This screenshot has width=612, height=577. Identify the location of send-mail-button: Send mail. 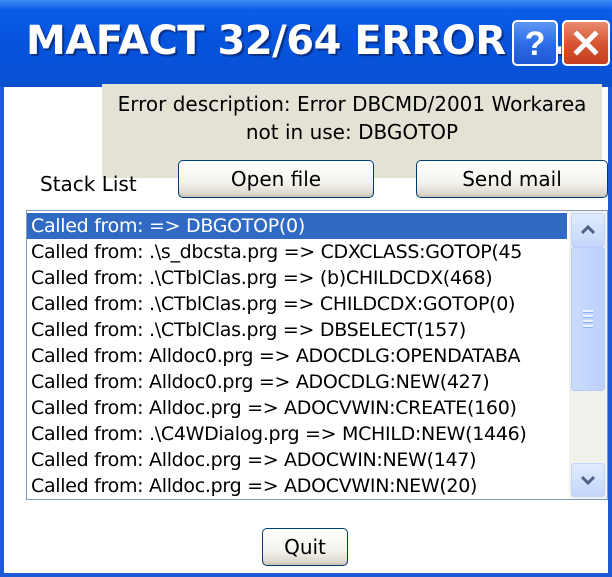
(512, 179).